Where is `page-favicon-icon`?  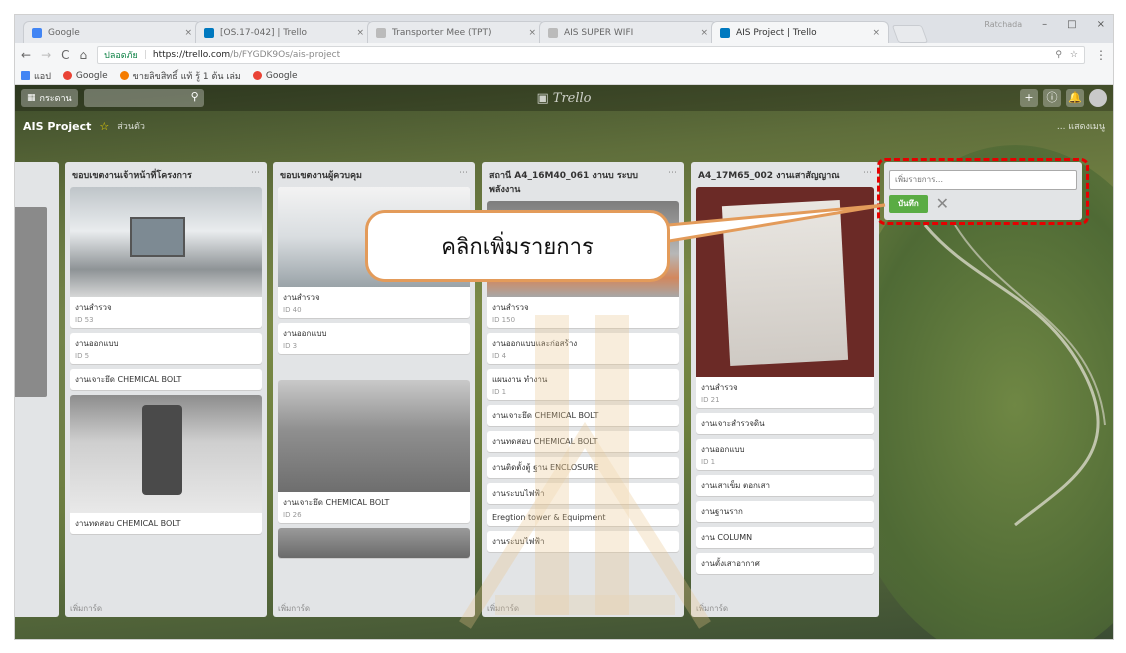 page-favicon-icon is located at coordinates (381, 32).